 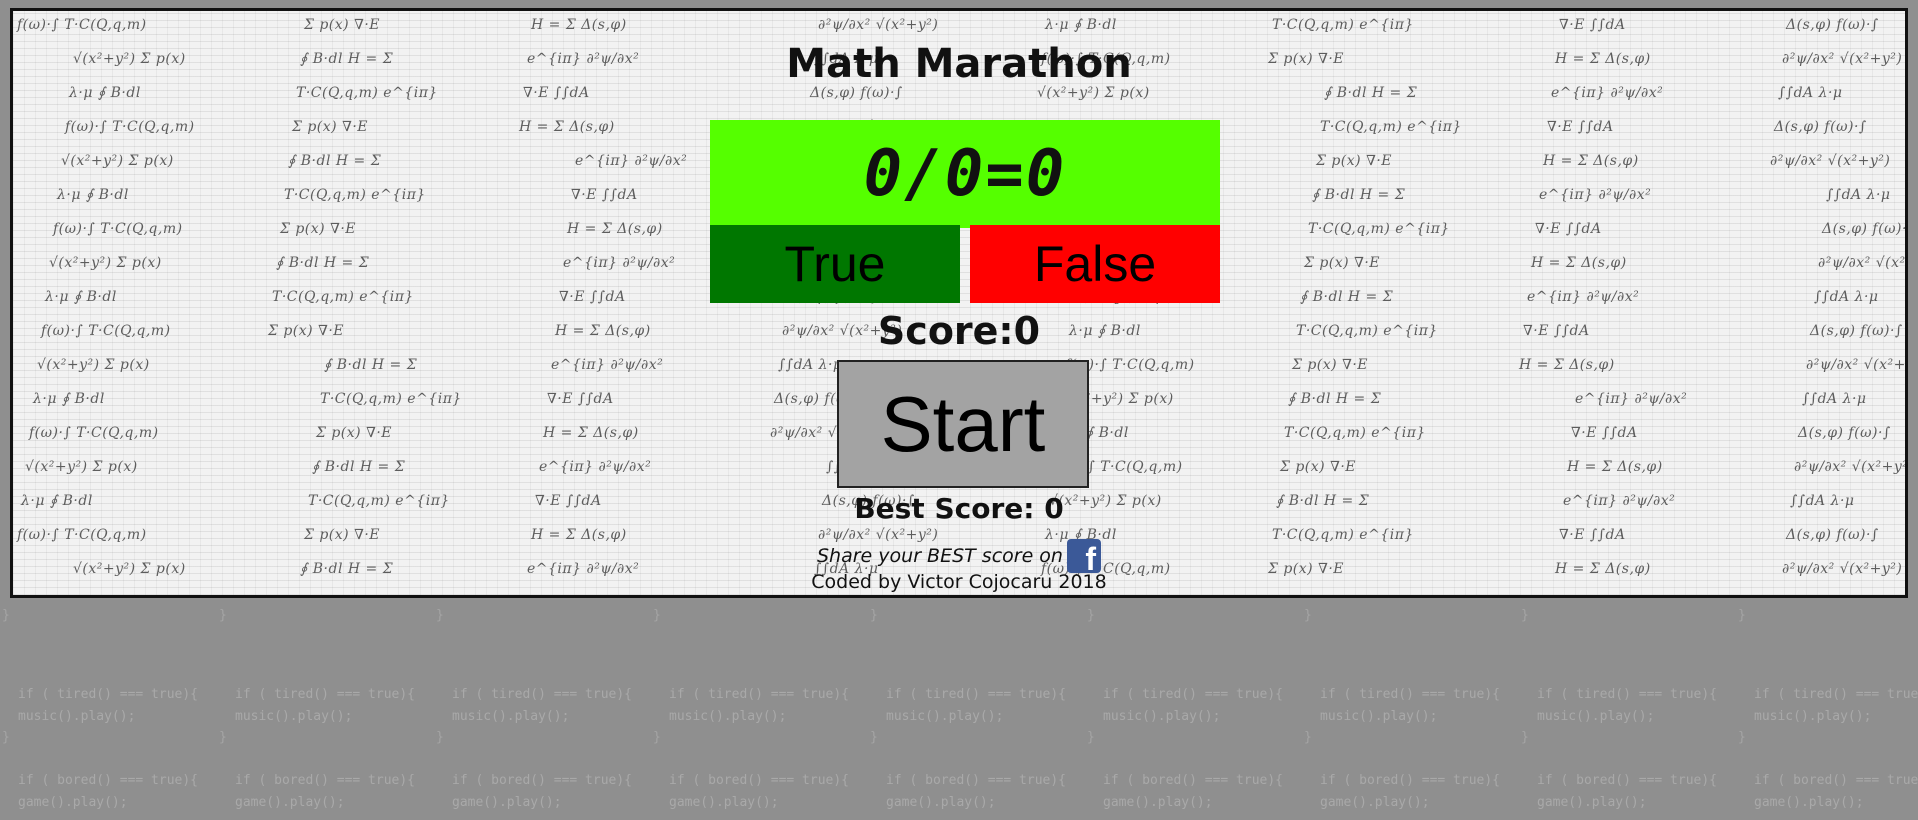 What do you see at coordinates (959, 582) in the screenshot?
I see `credit-text: Coded by Victor Cojocaru 2018` at bounding box center [959, 582].